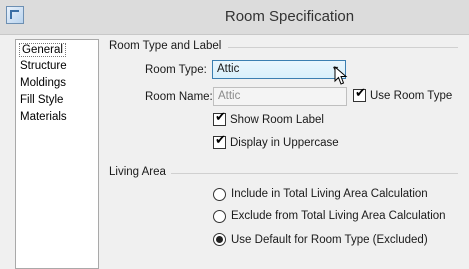  I want to click on room-name-placeholder: Attic, so click(229, 96).